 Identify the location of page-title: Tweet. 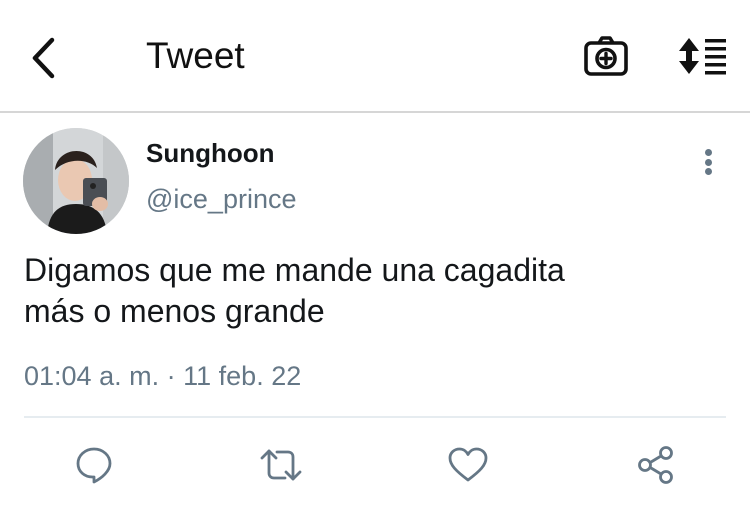
(195, 55).